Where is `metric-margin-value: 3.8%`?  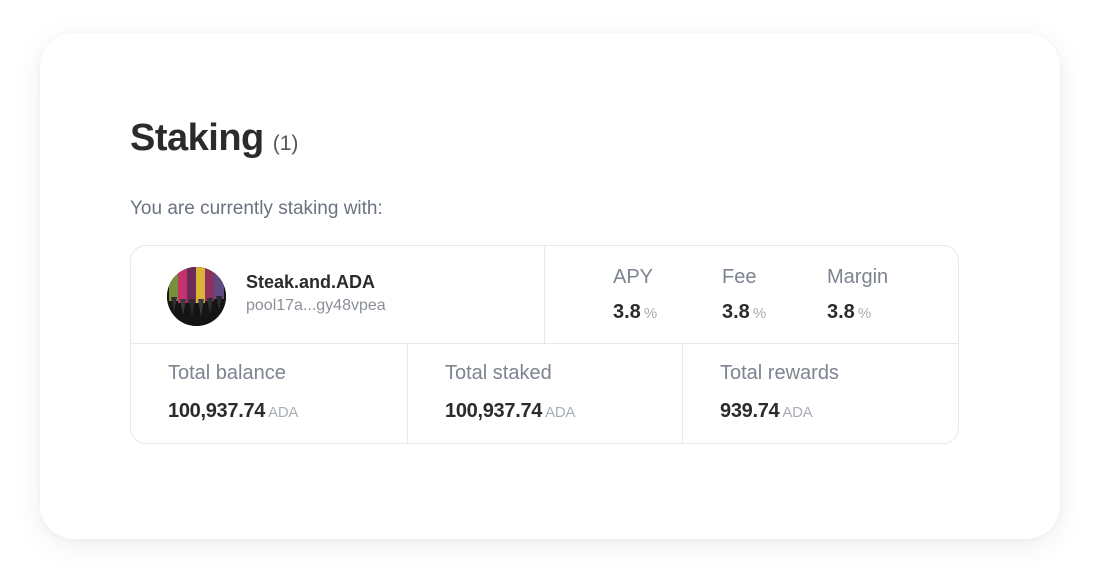
metric-margin-value: 3.8% is located at coordinates (857, 312).